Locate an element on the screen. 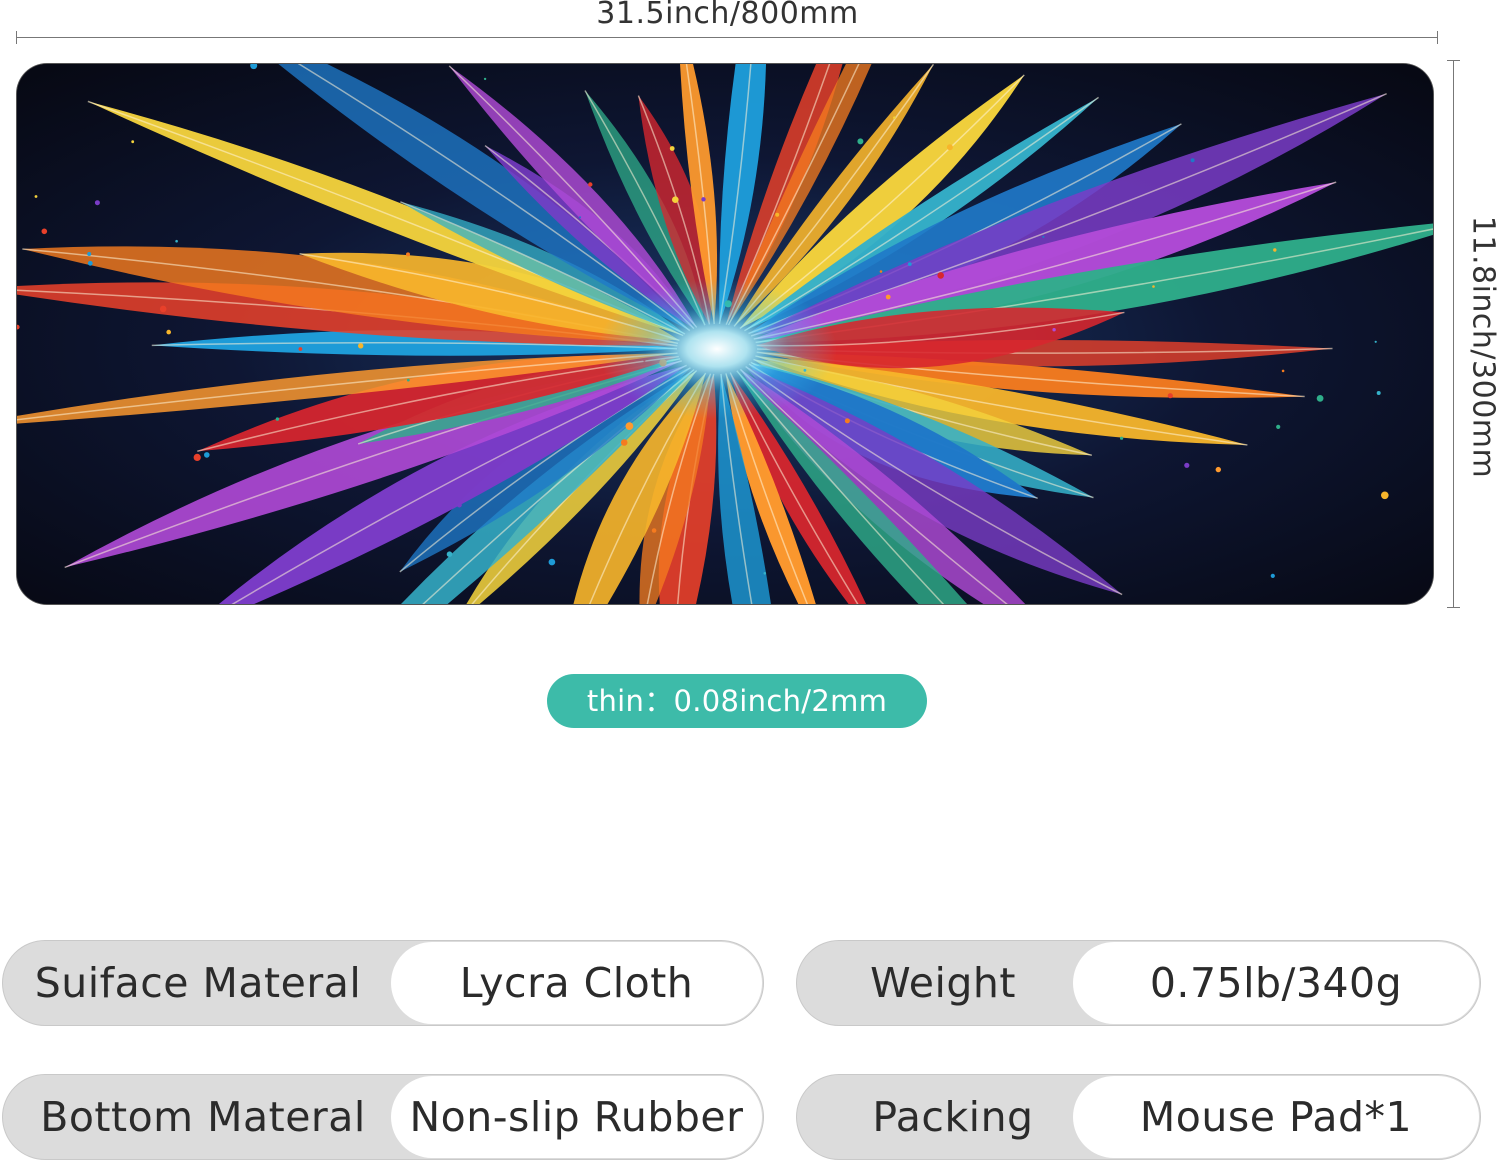 This screenshot has width=1500, height=1165. spec-value: Mouse Pad*1 is located at coordinates (1276, 1117).